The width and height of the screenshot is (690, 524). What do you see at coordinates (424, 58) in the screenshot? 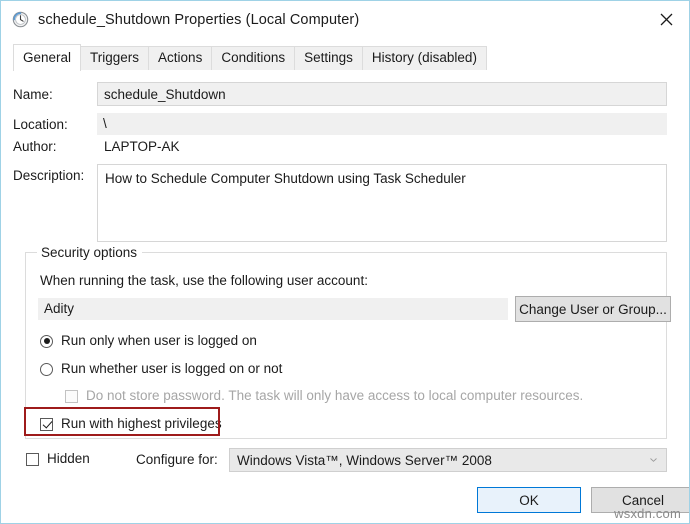
I see `tab-history: History (disabled)` at bounding box center [424, 58].